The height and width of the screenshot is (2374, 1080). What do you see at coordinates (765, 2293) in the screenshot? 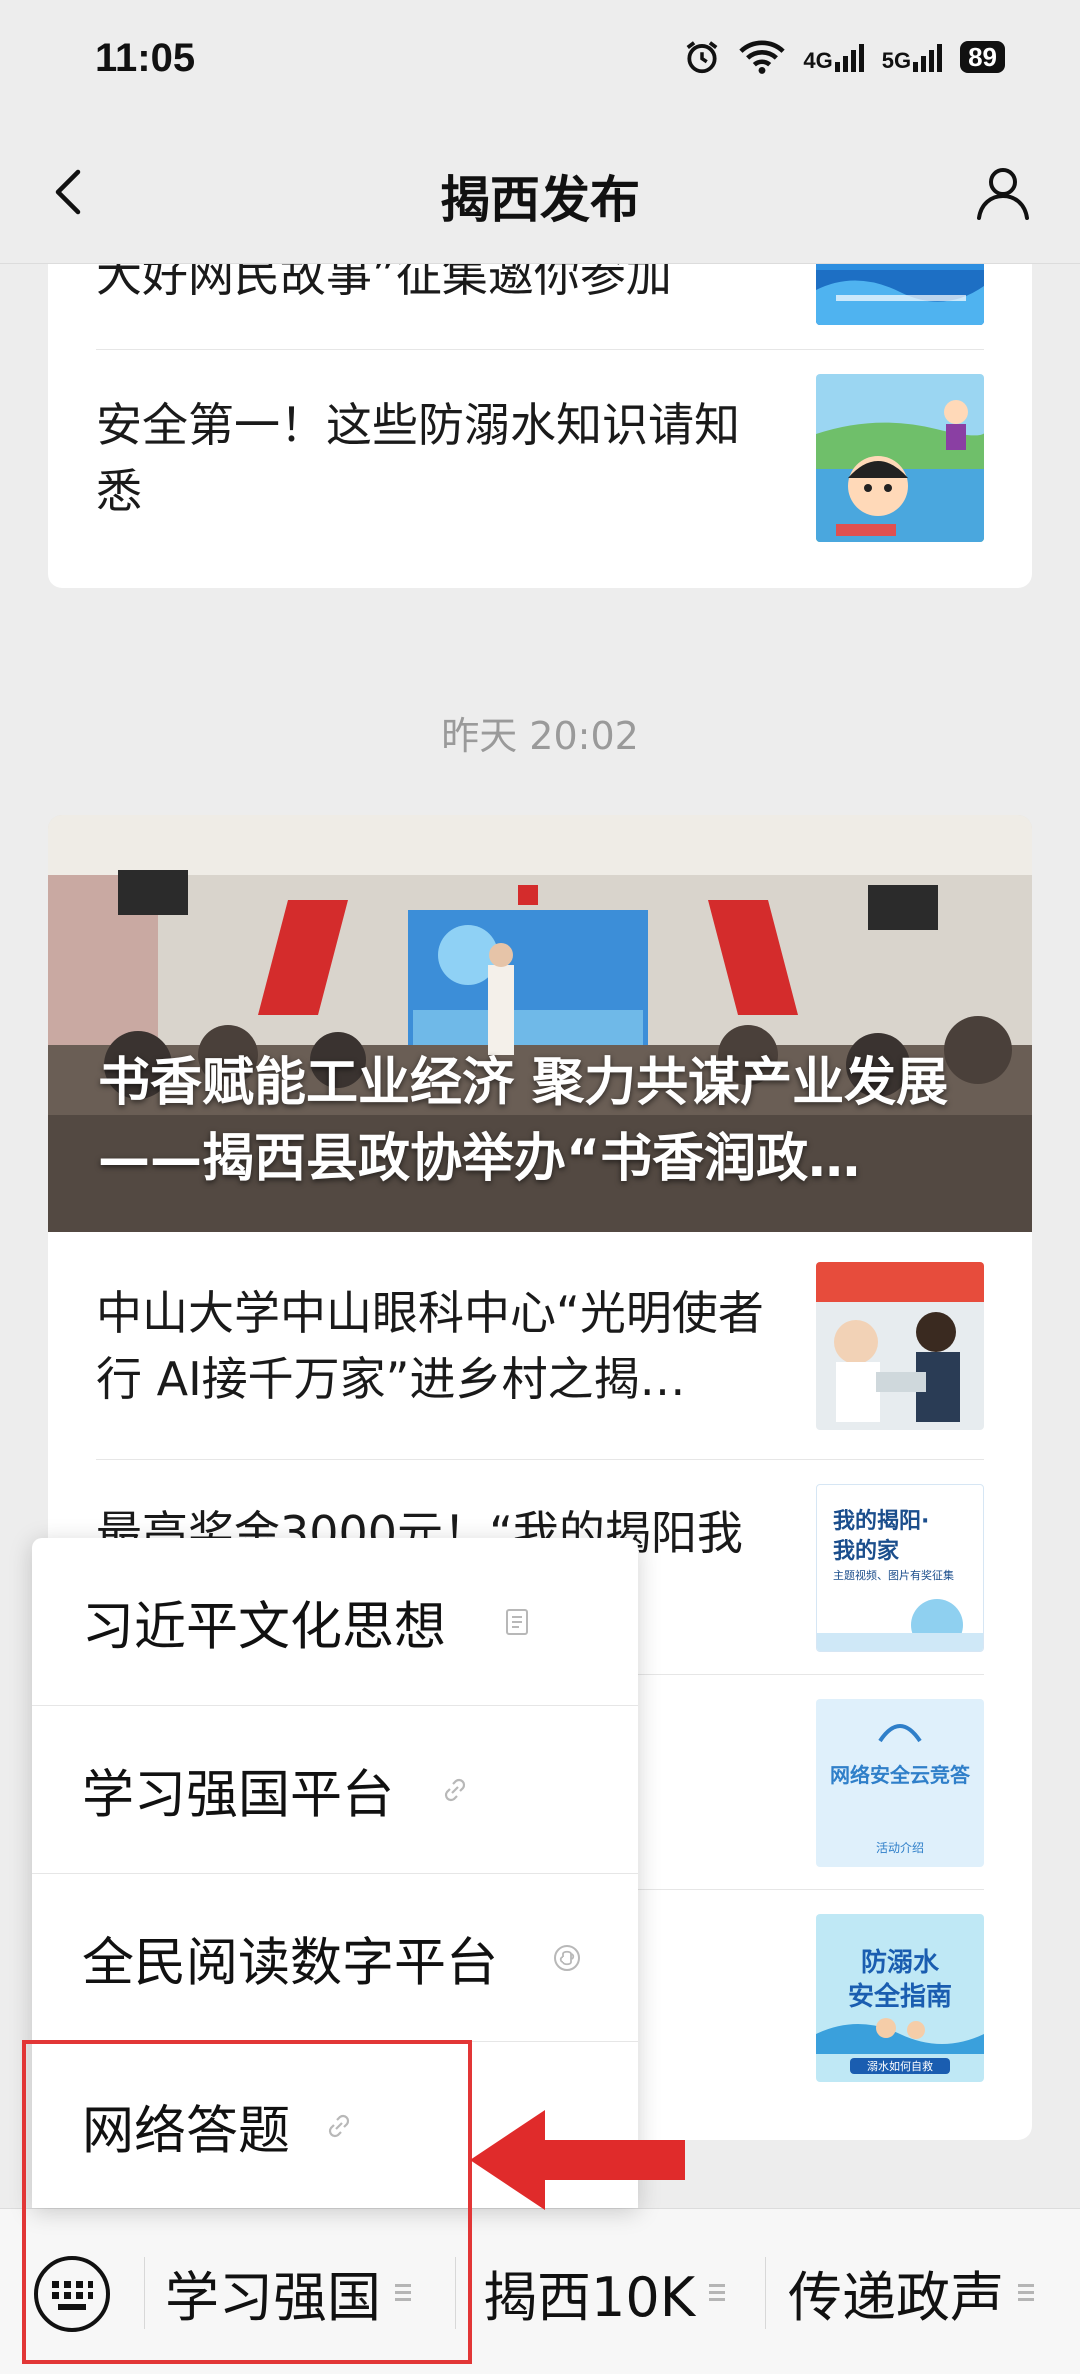
I see `divider` at bounding box center [765, 2293].